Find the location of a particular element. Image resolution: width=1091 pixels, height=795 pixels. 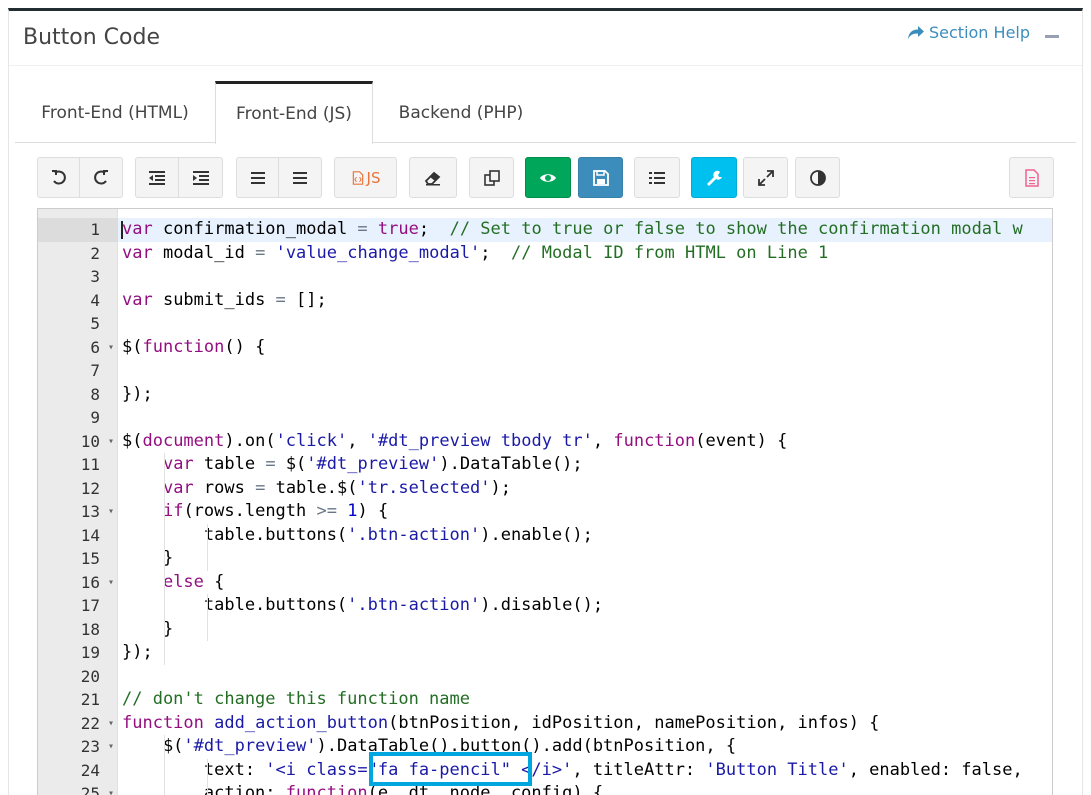

line-number-text: 2 is located at coordinates (95, 253).